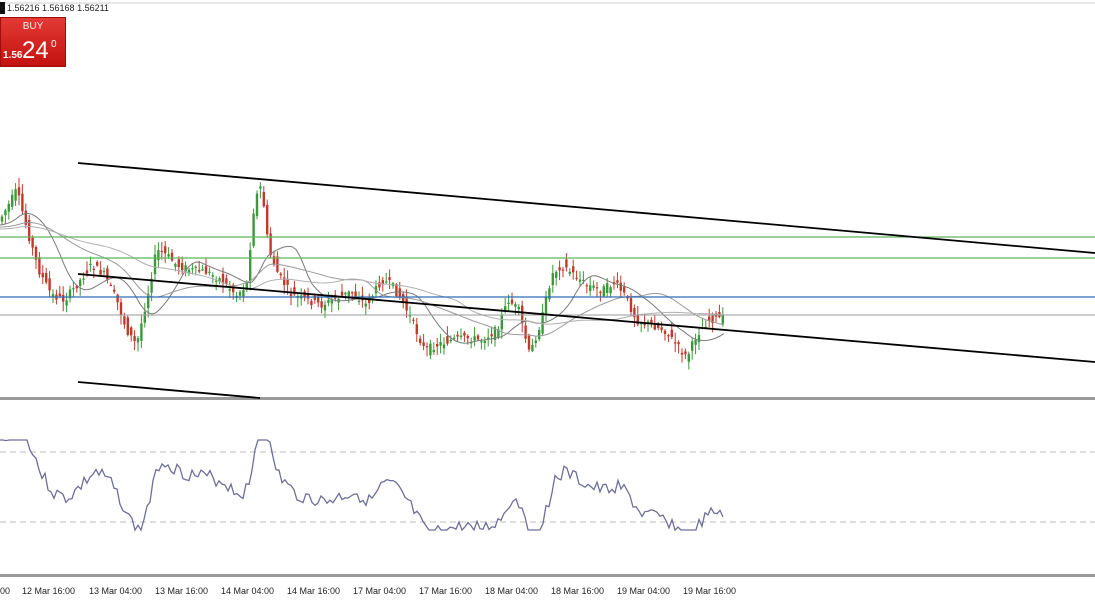  Describe the element at coordinates (248, 591) in the screenshot. I see `time-axis-label: 14 Mar 04:00` at that location.